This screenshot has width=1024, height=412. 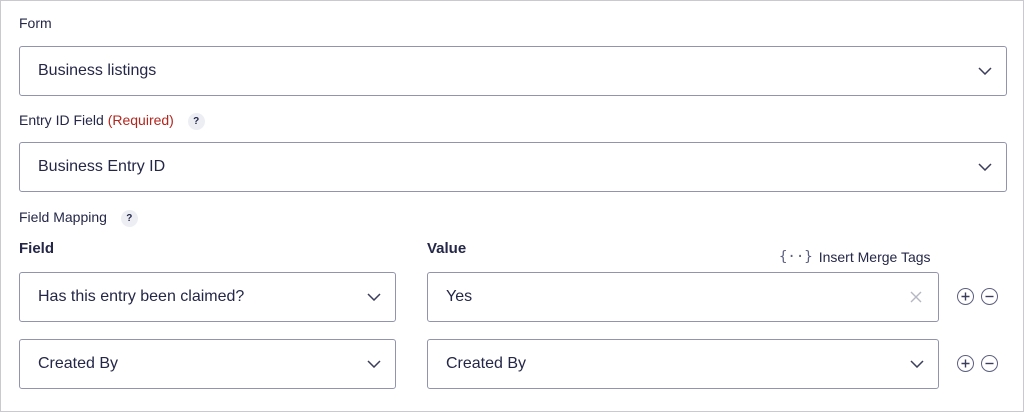 I want to click on value-select: Created By, so click(x=683, y=364).